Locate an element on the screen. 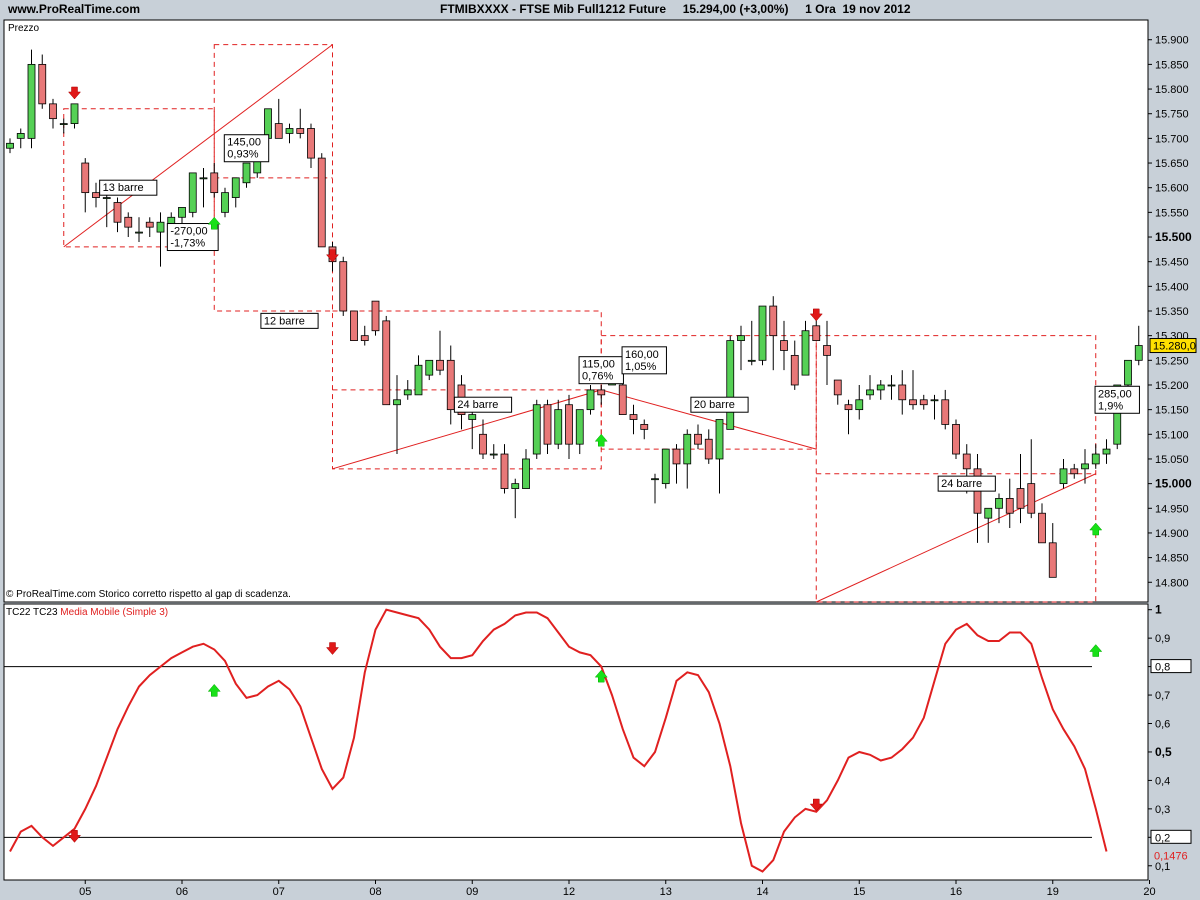  osc-tick-label: 0,7 is located at coordinates (1162, 696).